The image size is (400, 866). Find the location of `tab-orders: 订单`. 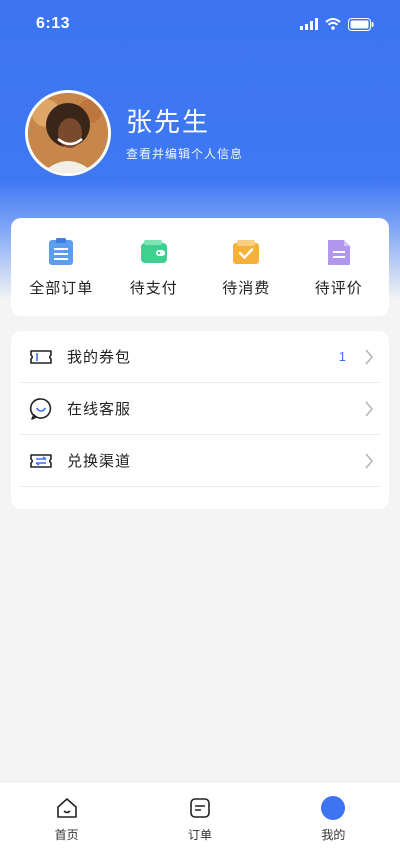

tab-orders: 订单 is located at coordinates (199, 824).